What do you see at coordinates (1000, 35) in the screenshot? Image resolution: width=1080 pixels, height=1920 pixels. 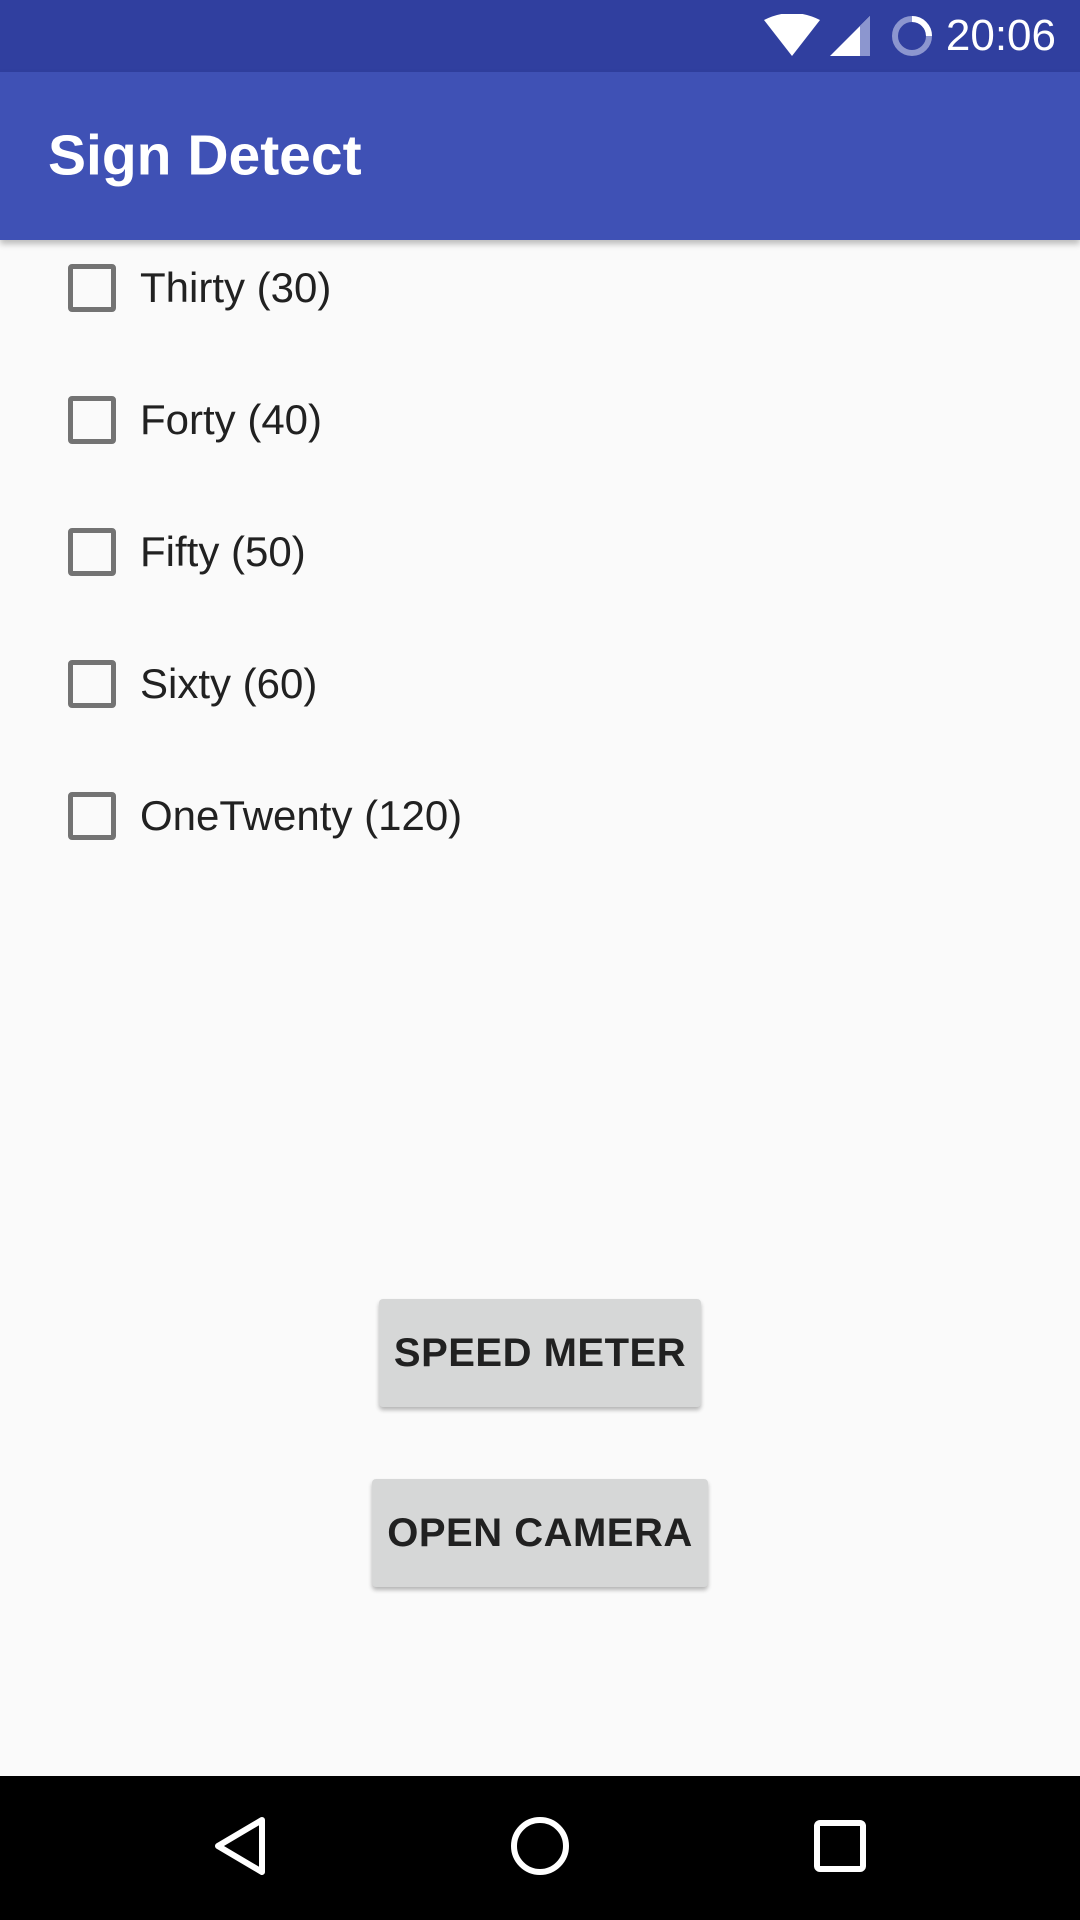 I see `status-time: 20:06` at bounding box center [1000, 35].